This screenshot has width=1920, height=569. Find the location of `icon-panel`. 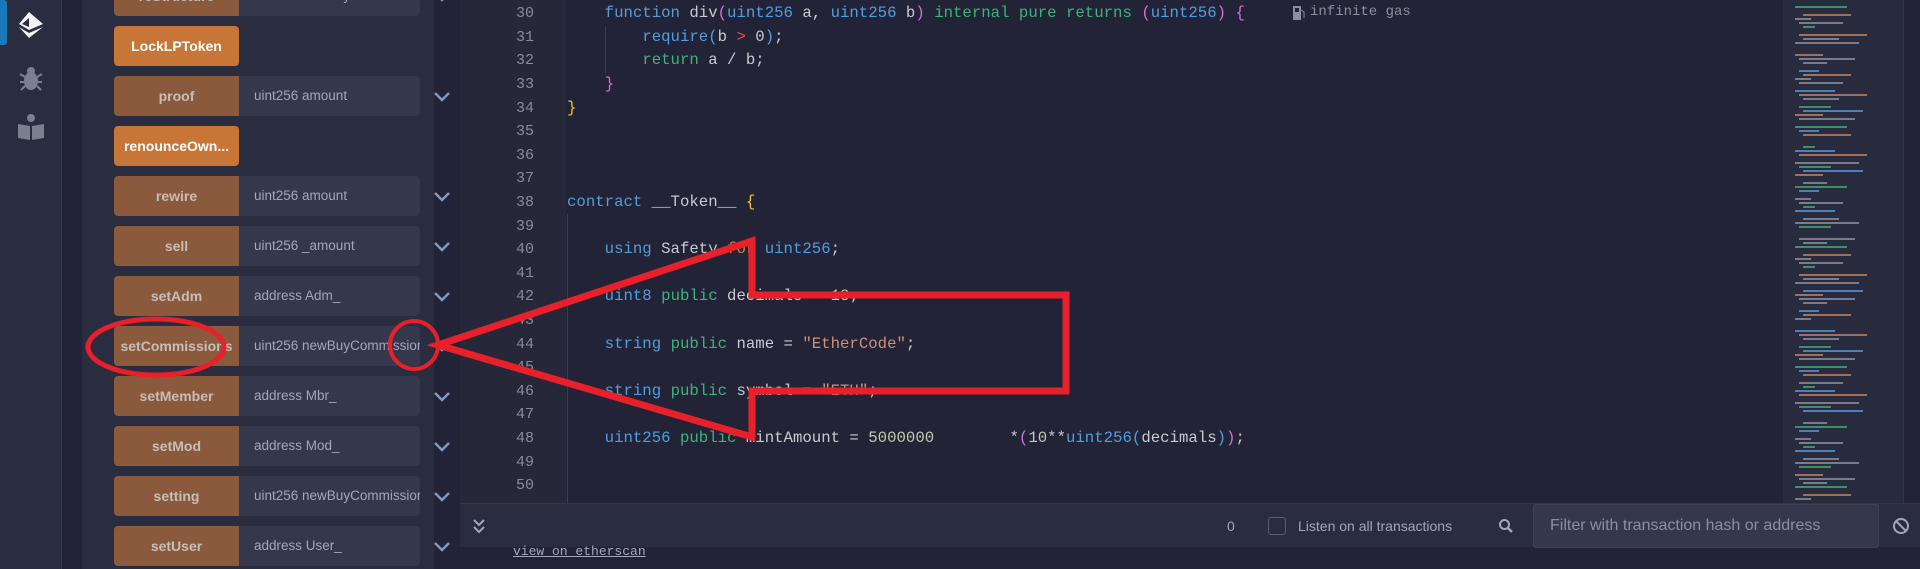

icon-panel is located at coordinates (31, 284).